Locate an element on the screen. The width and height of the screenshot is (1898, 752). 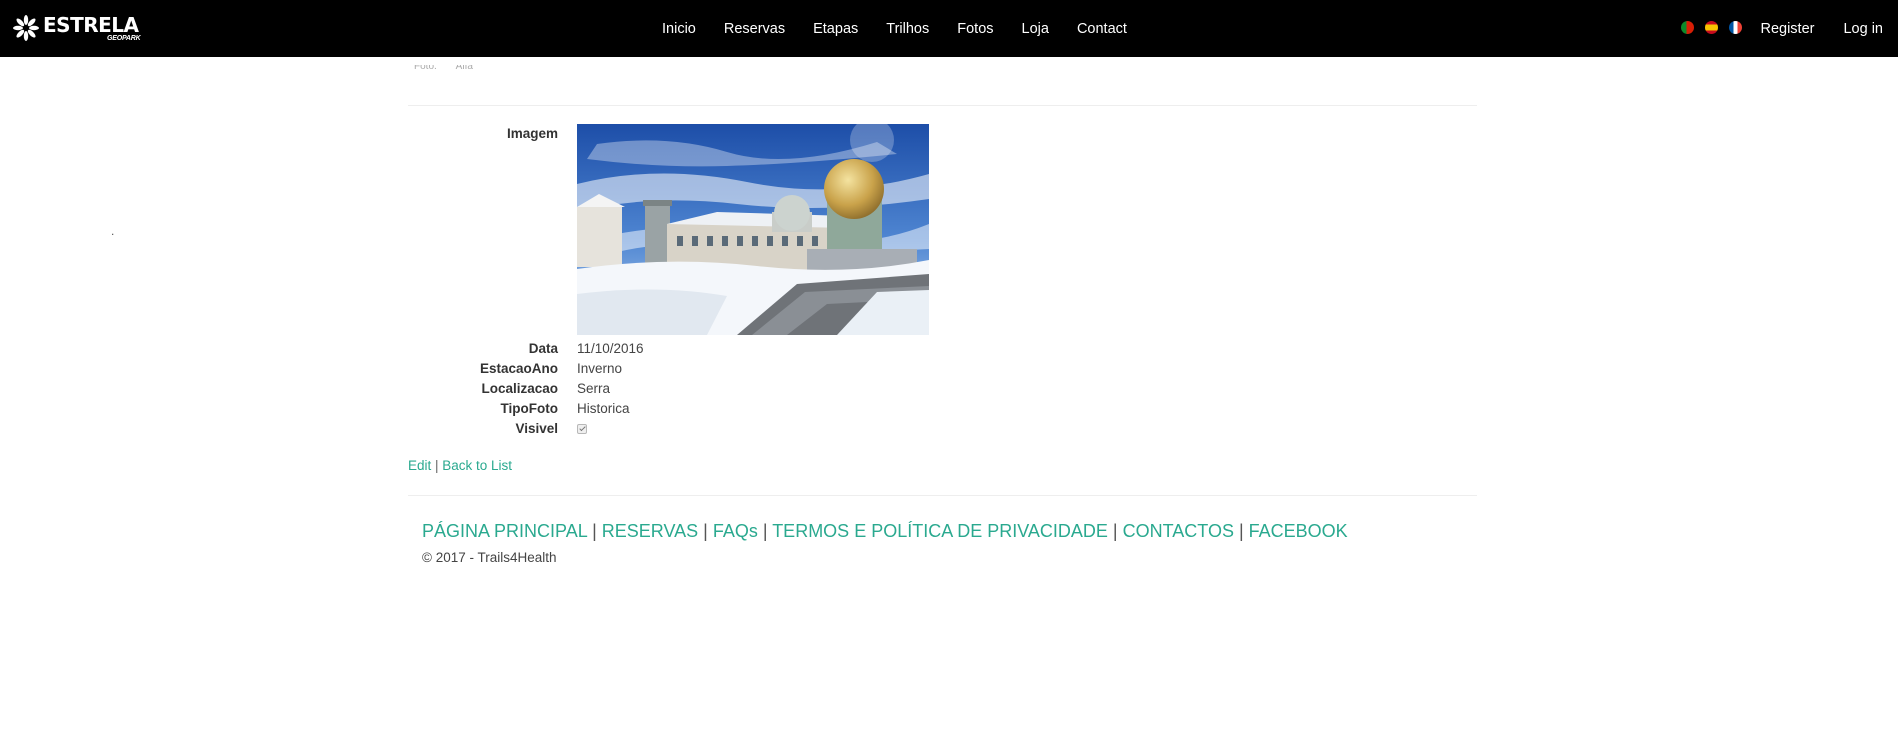
imagem-label: Imagem is located at coordinates (532, 133).